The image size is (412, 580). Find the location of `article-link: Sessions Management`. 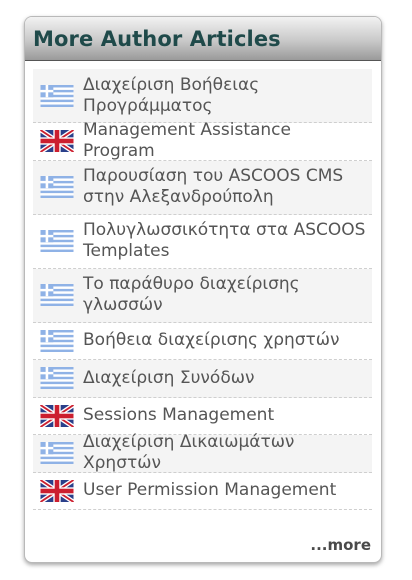

article-link: Sessions Management is located at coordinates (178, 415).